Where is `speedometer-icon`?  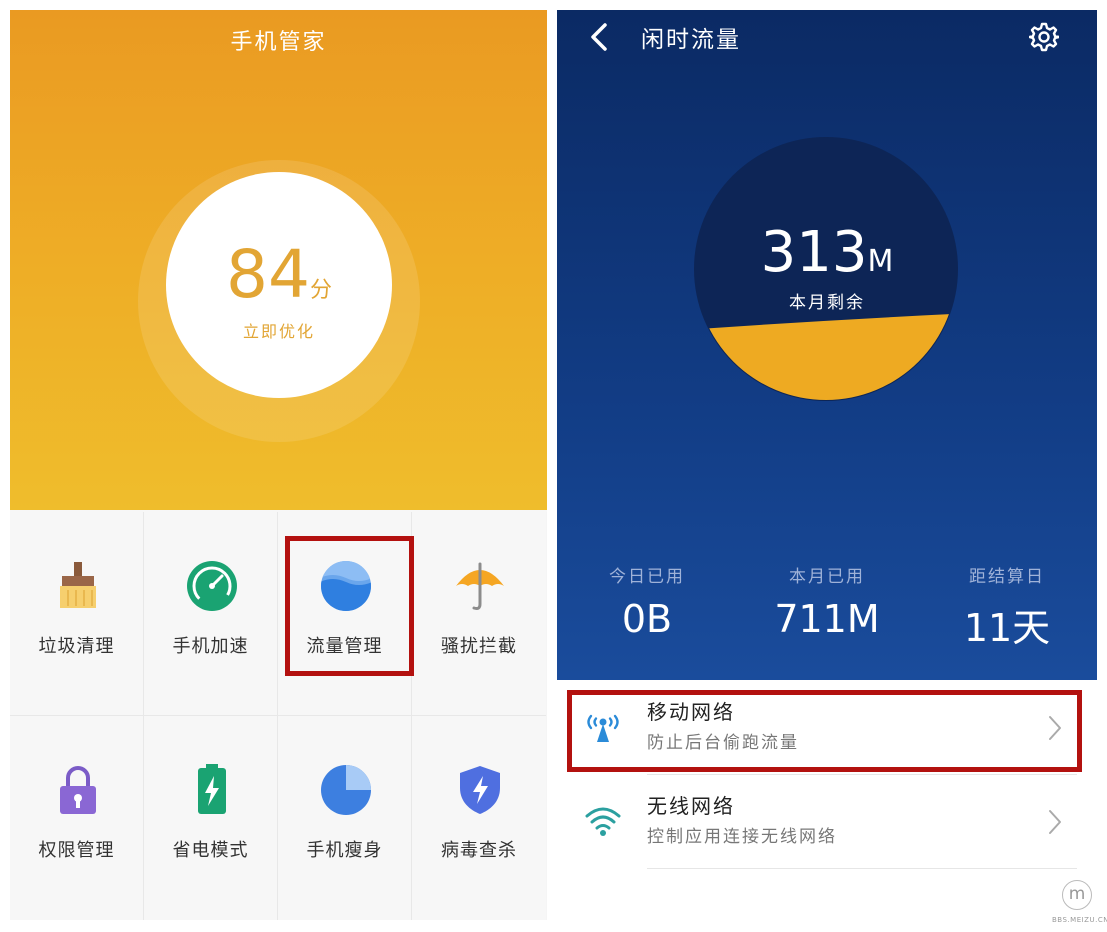
speedometer-icon is located at coordinates (212, 586).